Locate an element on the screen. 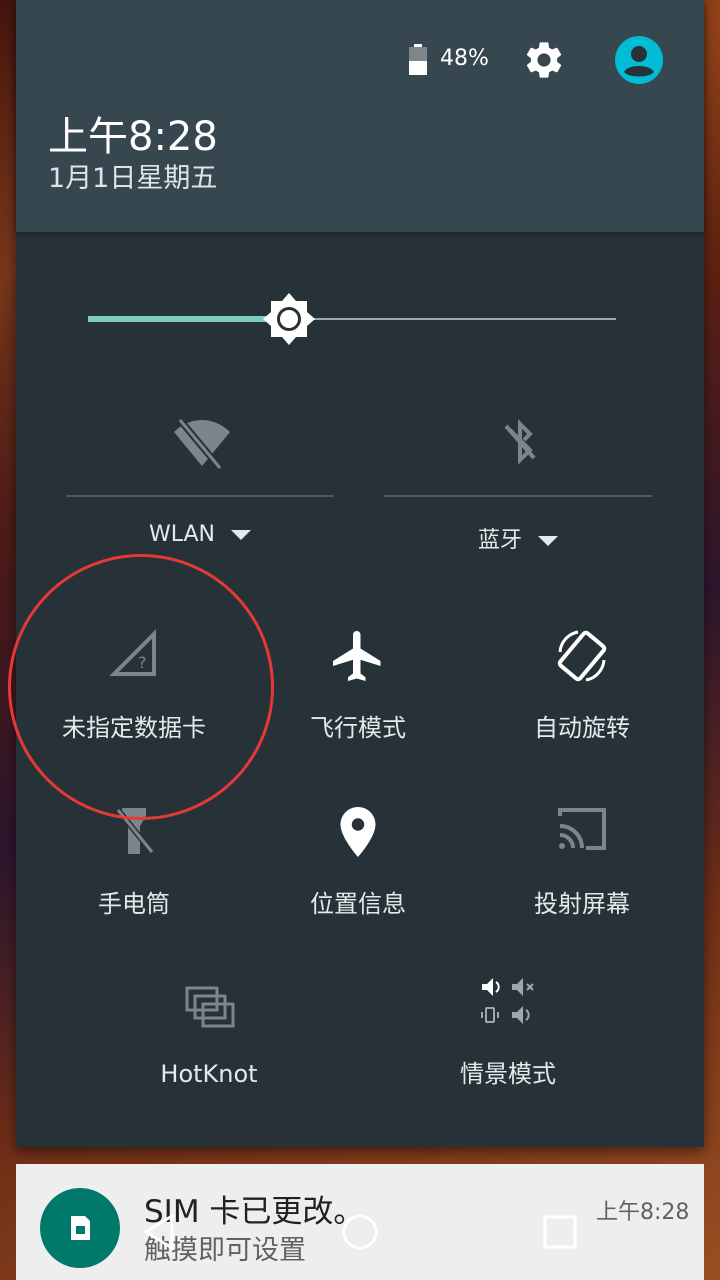  location-label: 位置信息 is located at coordinates (358, 904).